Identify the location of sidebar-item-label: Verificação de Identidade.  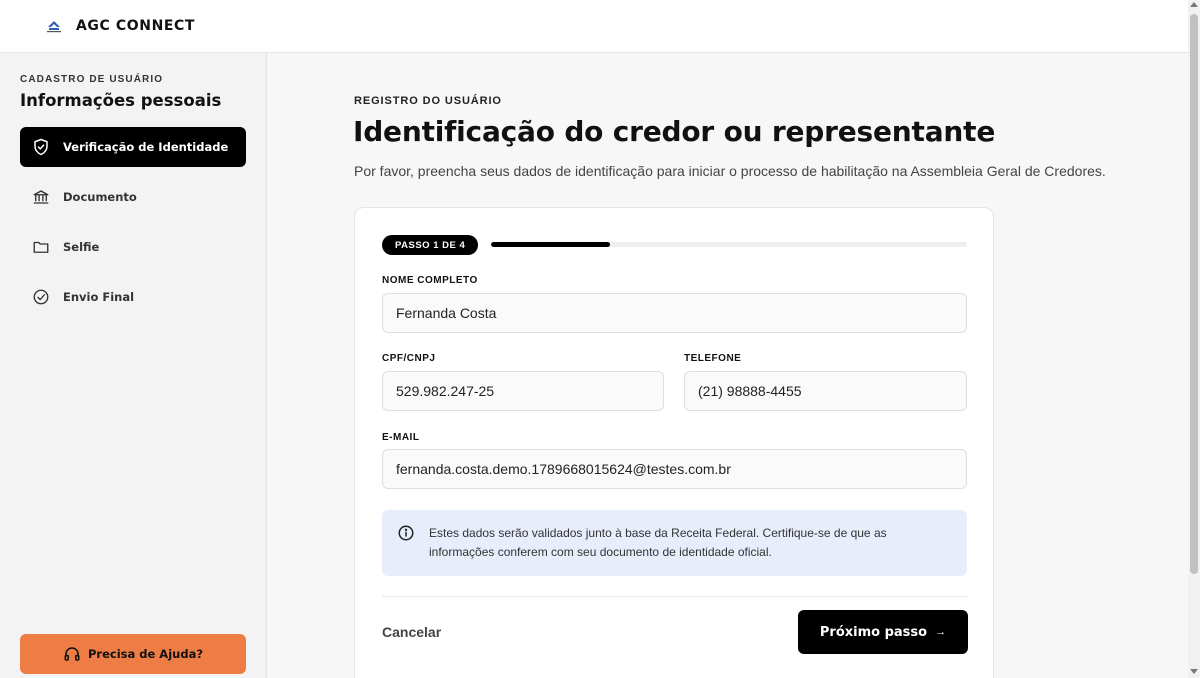
(146, 147).